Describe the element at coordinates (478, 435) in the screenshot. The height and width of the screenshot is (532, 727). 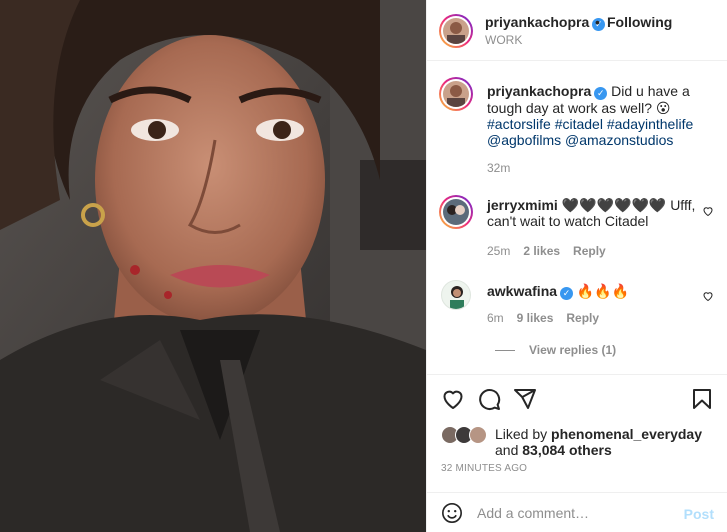
I see `liker-avatar` at that location.